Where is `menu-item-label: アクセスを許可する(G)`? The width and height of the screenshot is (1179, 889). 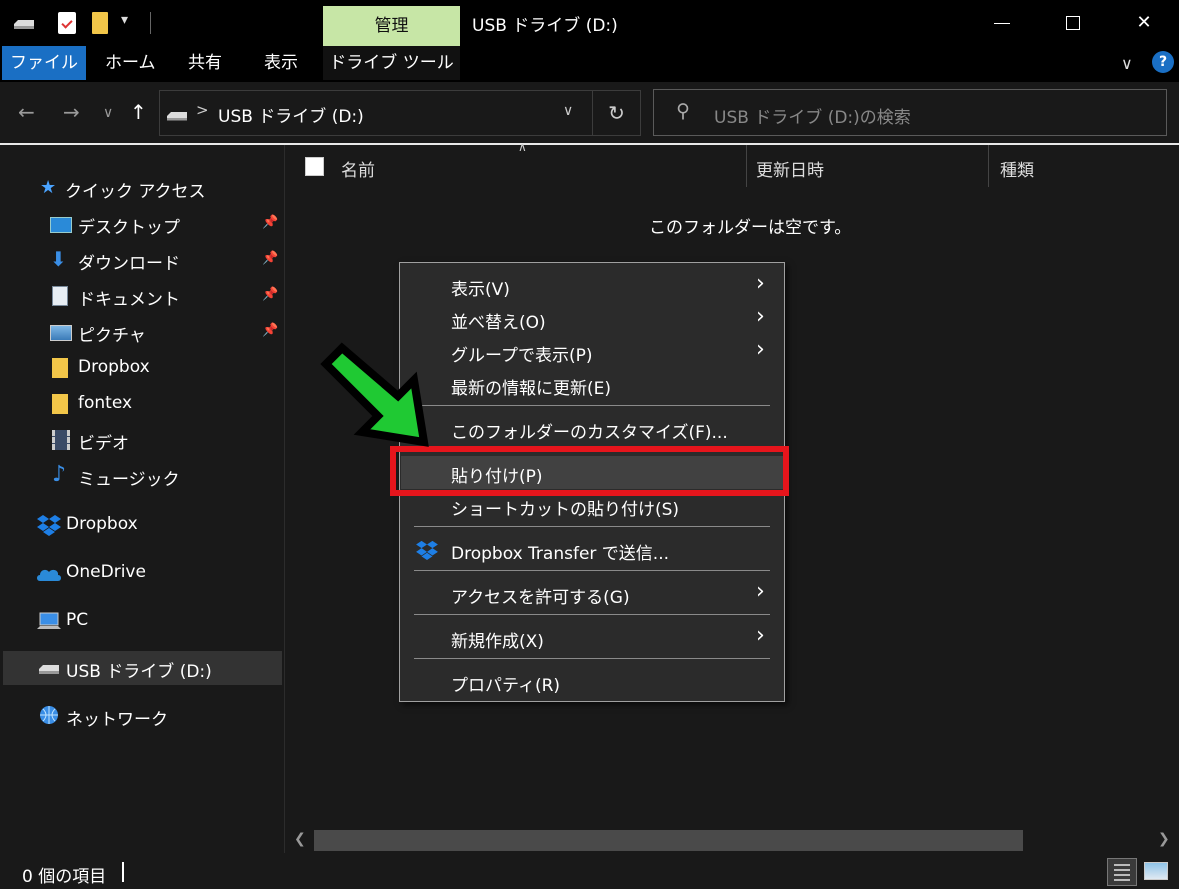 menu-item-label: アクセスを許可する(G) is located at coordinates (540, 598).